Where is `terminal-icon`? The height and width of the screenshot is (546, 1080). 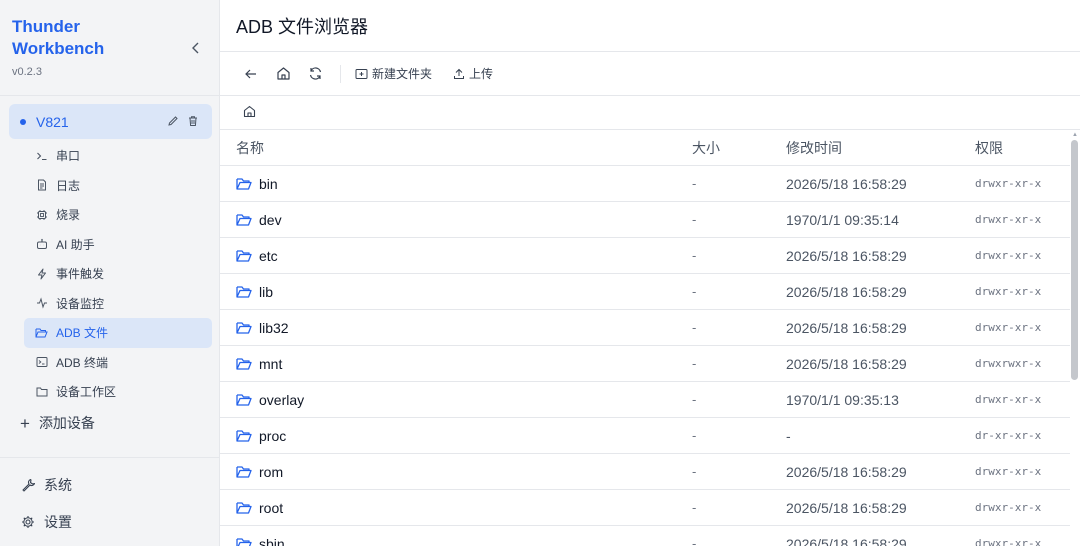 terminal-icon is located at coordinates (41, 155).